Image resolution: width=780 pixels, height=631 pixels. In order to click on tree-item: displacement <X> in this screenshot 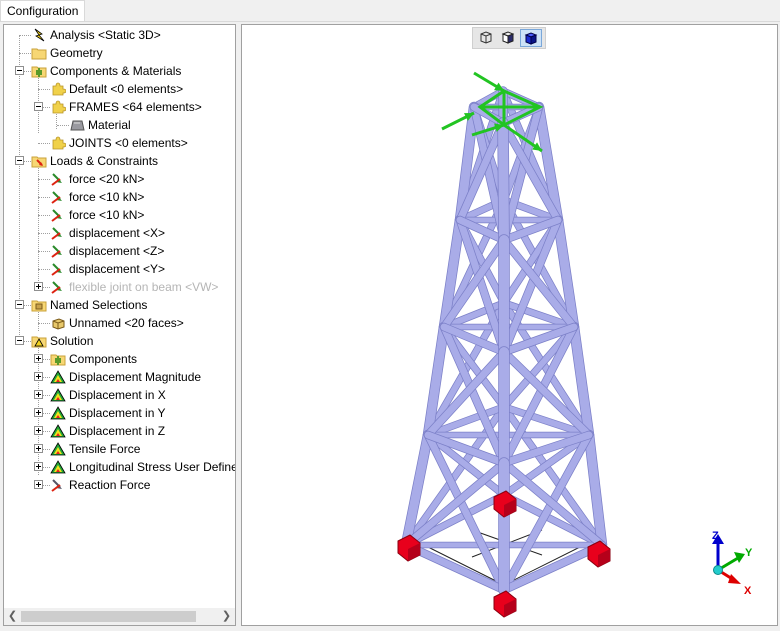, I will do `click(119, 233)`.